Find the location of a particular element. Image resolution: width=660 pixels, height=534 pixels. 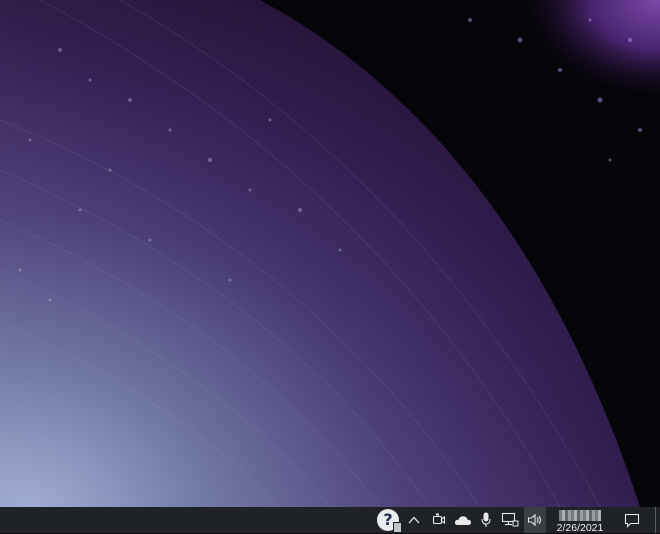

help-app-tray-button: ? is located at coordinates (389, 520).